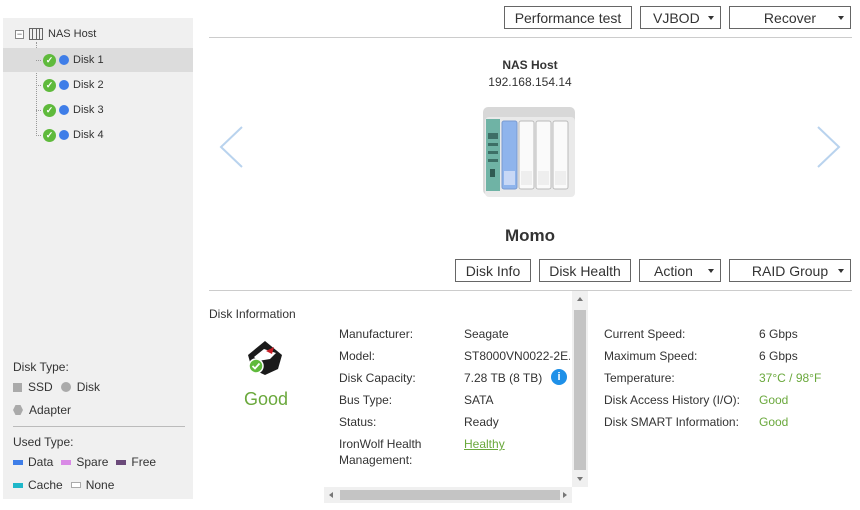 This screenshot has width=860, height=510. I want to click on collapse-icon: −, so click(19, 34).